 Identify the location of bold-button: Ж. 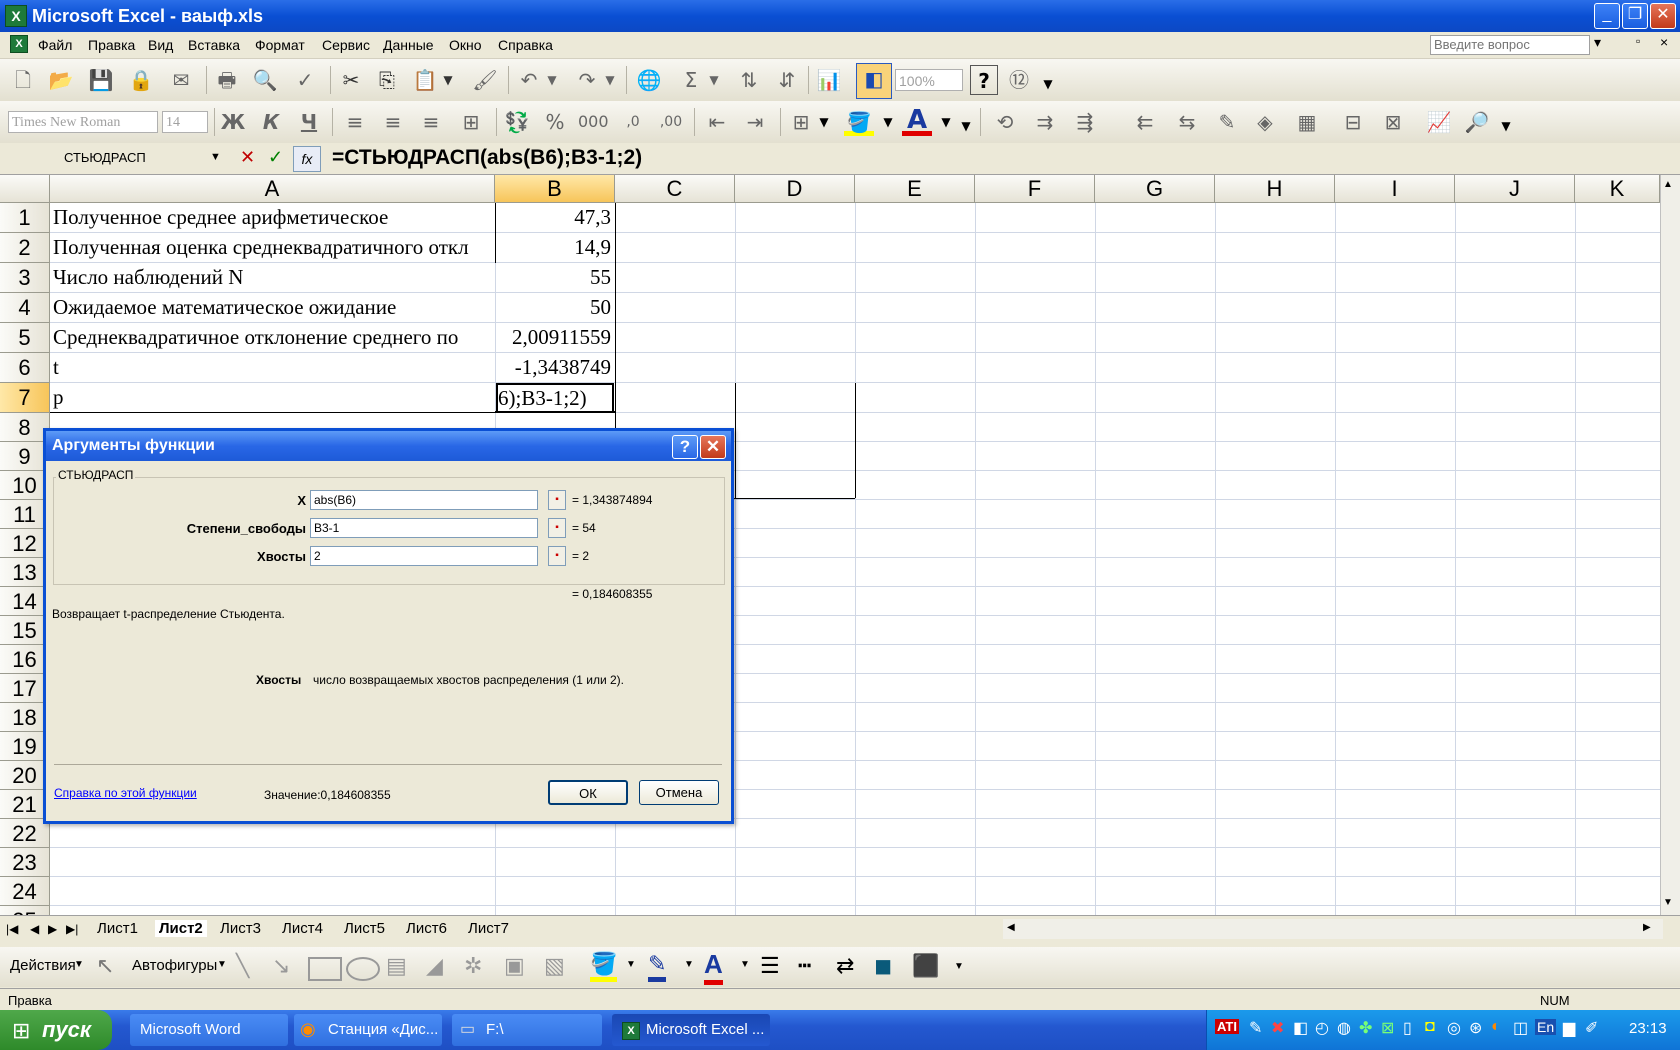
(233, 122).